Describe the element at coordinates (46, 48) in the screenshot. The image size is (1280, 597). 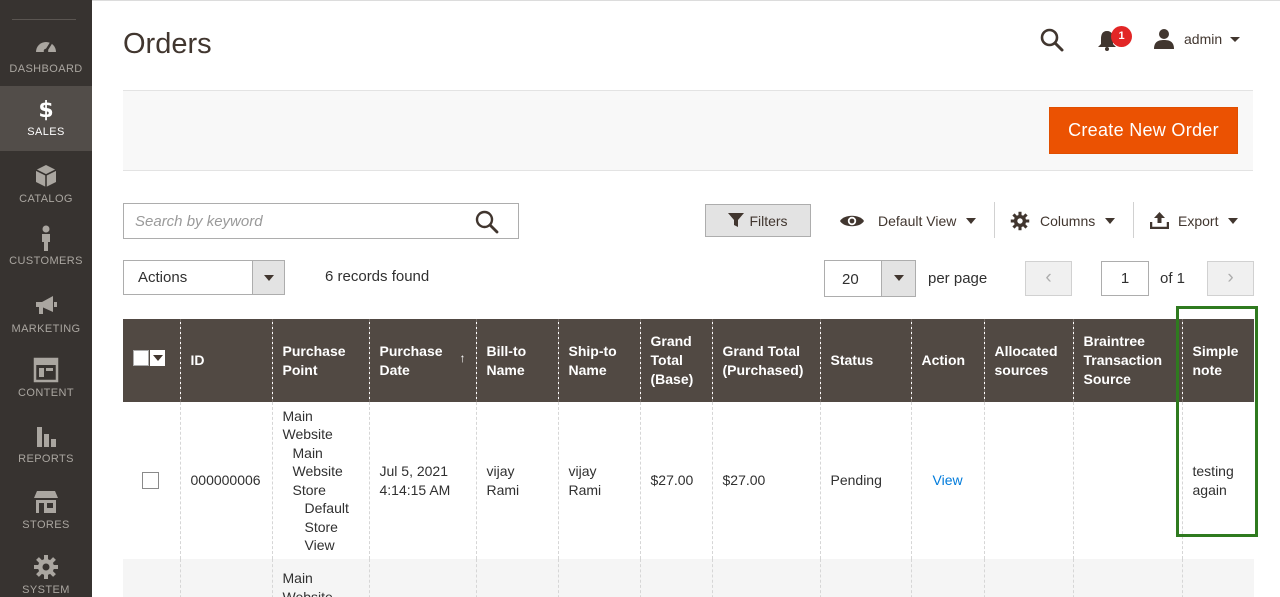
I see `dashboard-icon` at that location.